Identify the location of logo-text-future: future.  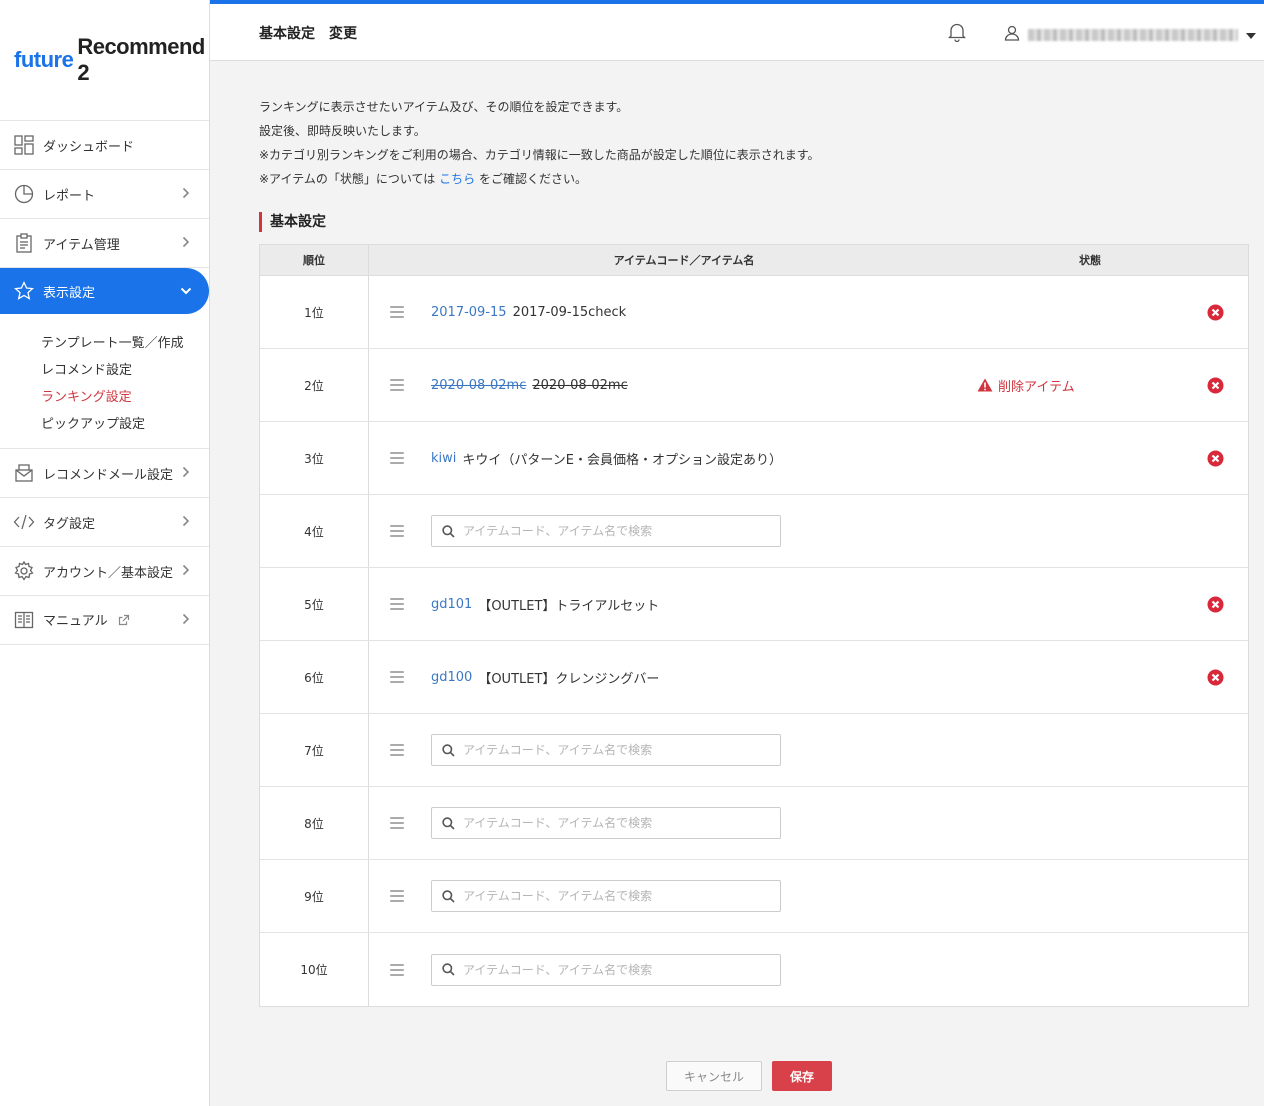
(44, 59).